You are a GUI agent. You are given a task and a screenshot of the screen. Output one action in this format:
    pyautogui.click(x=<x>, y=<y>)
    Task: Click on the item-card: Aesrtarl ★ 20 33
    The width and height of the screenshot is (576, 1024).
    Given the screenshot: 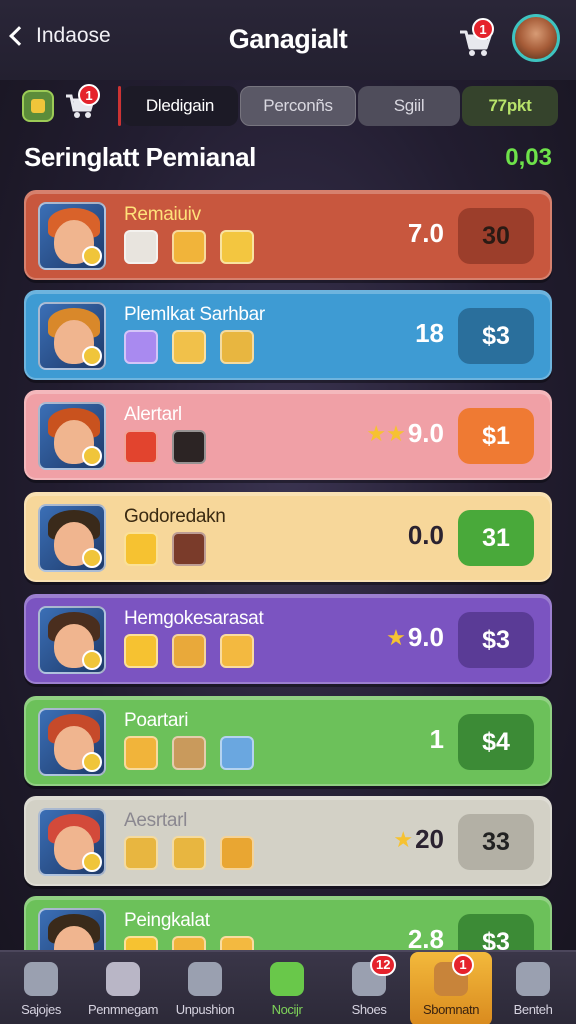 What is the action you would take?
    pyautogui.click(x=288, y=841)
    